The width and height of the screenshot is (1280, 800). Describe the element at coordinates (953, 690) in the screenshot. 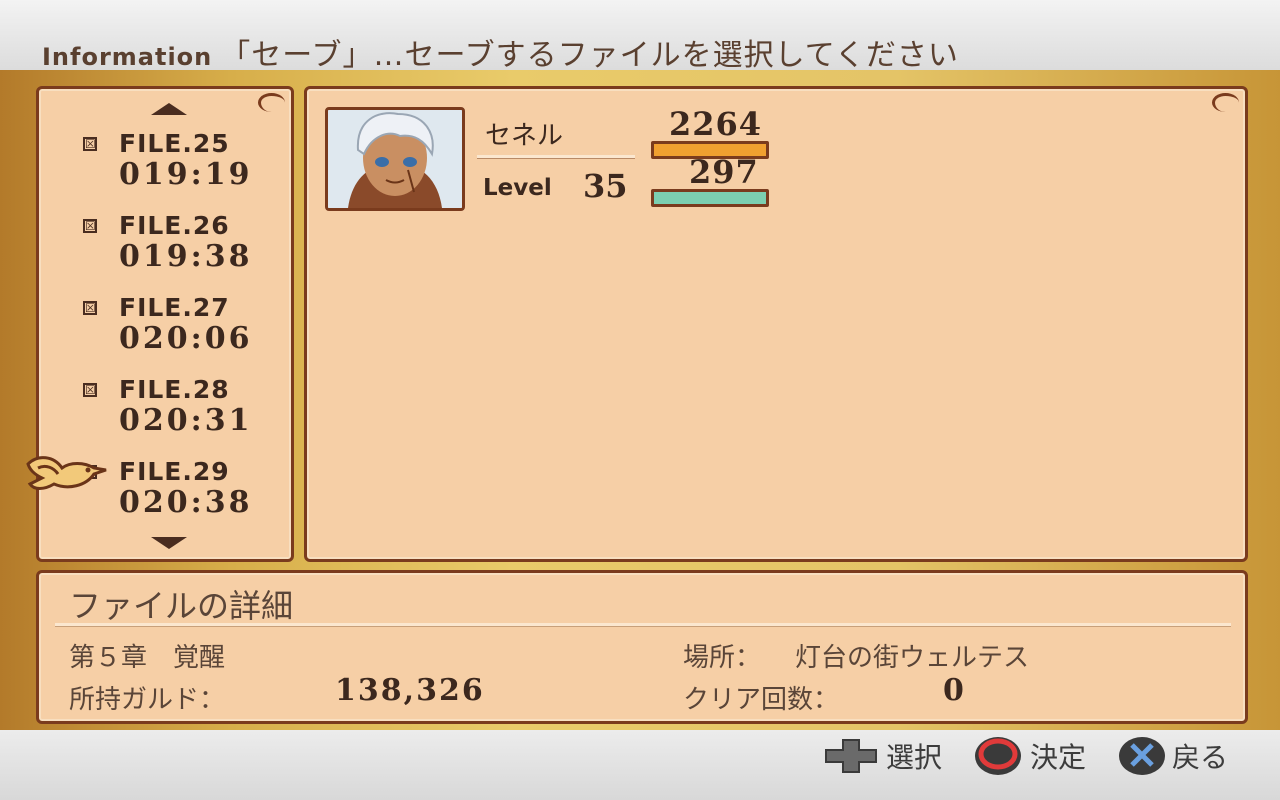

I see `clear-count-value: 0` at that location.